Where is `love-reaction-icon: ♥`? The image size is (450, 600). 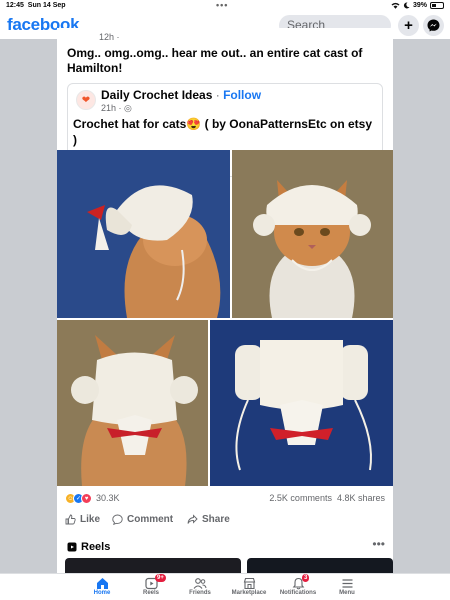 love-reaction-icon: ♥ is located at coordinates (86, 498).